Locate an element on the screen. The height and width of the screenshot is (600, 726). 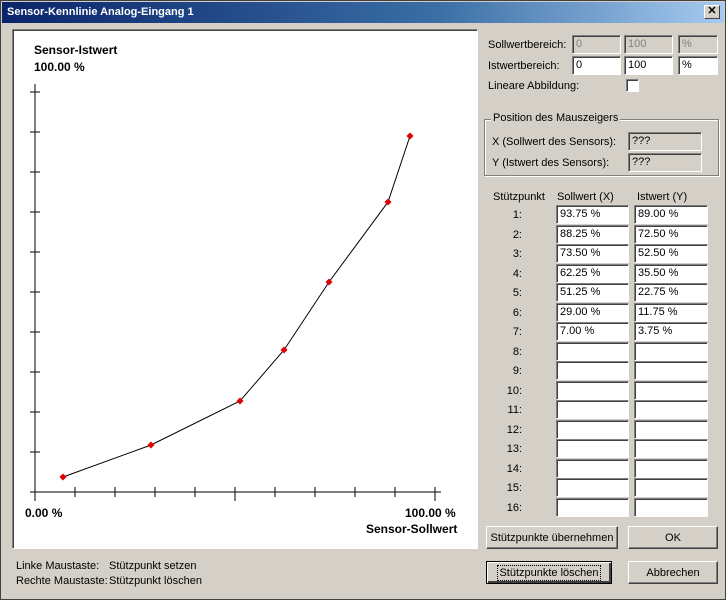
ok-label: OK is located at coordinates (673, 537).